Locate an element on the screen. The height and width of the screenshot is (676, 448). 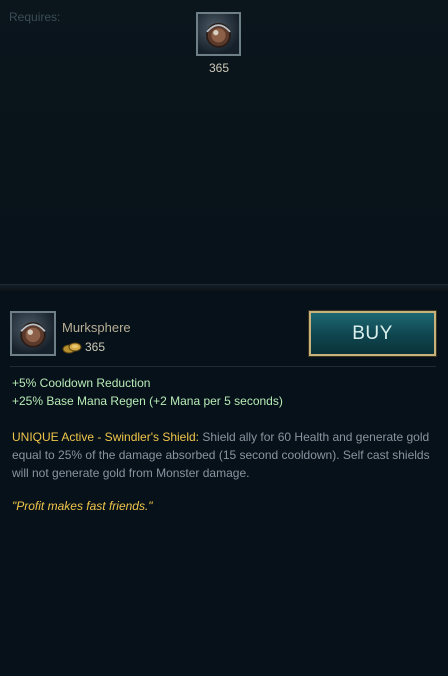
item-cost-value: 365 is located at coordinates (95, 347).